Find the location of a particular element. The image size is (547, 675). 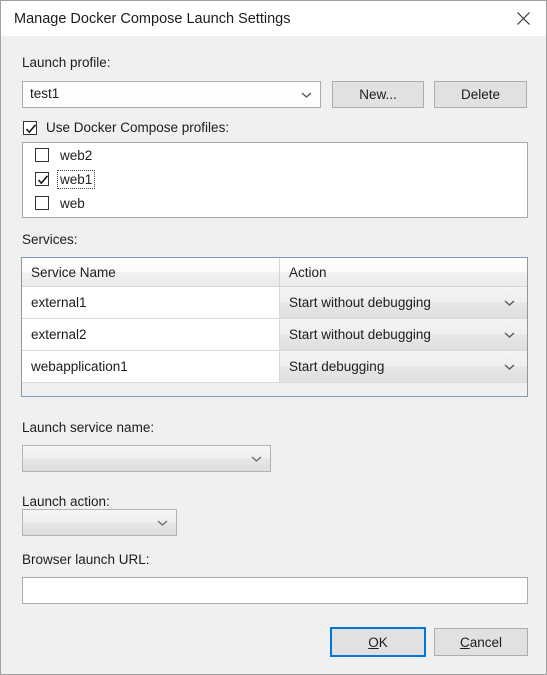

ok-button-label: OK is located at coordinates (378, 642).